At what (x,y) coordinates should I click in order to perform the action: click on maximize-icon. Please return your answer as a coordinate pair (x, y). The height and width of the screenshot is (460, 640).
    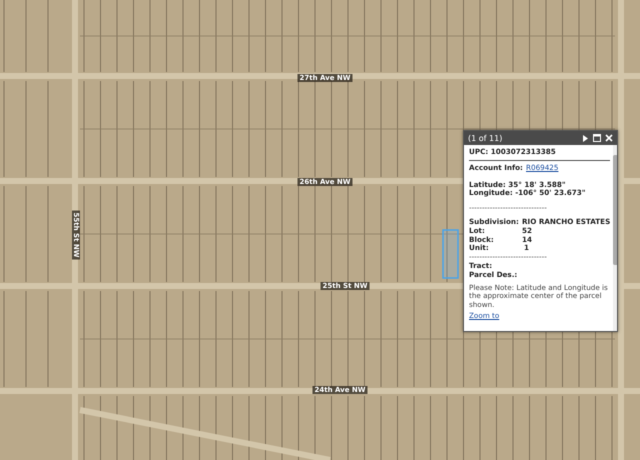
    Looking at the image, I should click on (597, 138).